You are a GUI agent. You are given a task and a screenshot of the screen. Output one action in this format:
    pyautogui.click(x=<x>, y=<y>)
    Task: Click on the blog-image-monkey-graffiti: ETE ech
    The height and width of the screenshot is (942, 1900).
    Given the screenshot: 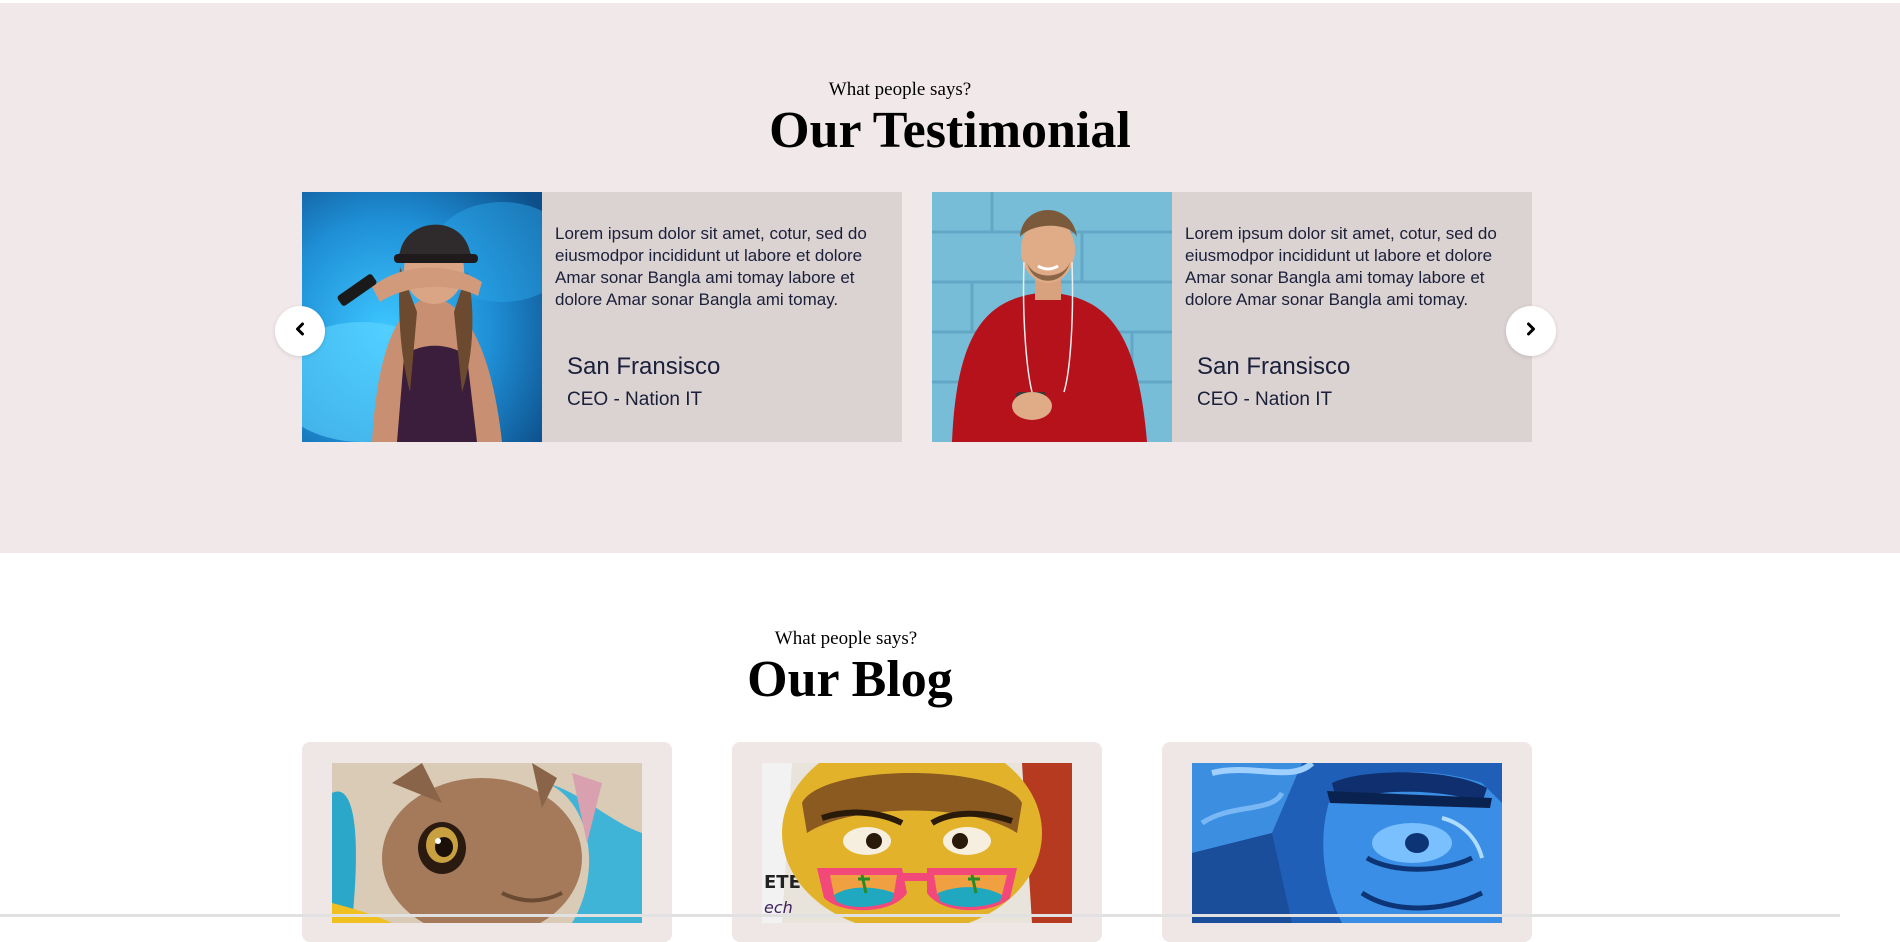 What is the action you would take?
    pyautogui.click(x=917, y=843)
    